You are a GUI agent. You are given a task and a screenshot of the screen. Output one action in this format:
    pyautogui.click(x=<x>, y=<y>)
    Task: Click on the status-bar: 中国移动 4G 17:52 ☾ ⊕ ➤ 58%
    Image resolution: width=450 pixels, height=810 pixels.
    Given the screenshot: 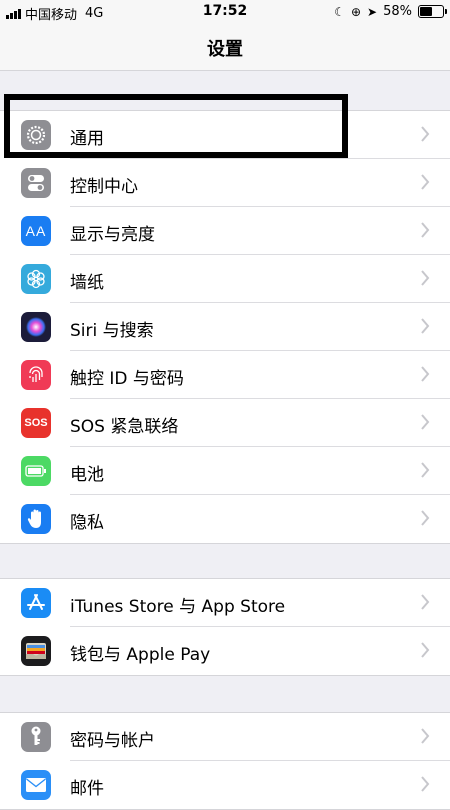 What is the action you would take?
    pyautogui.click(x=225, y=12)
    